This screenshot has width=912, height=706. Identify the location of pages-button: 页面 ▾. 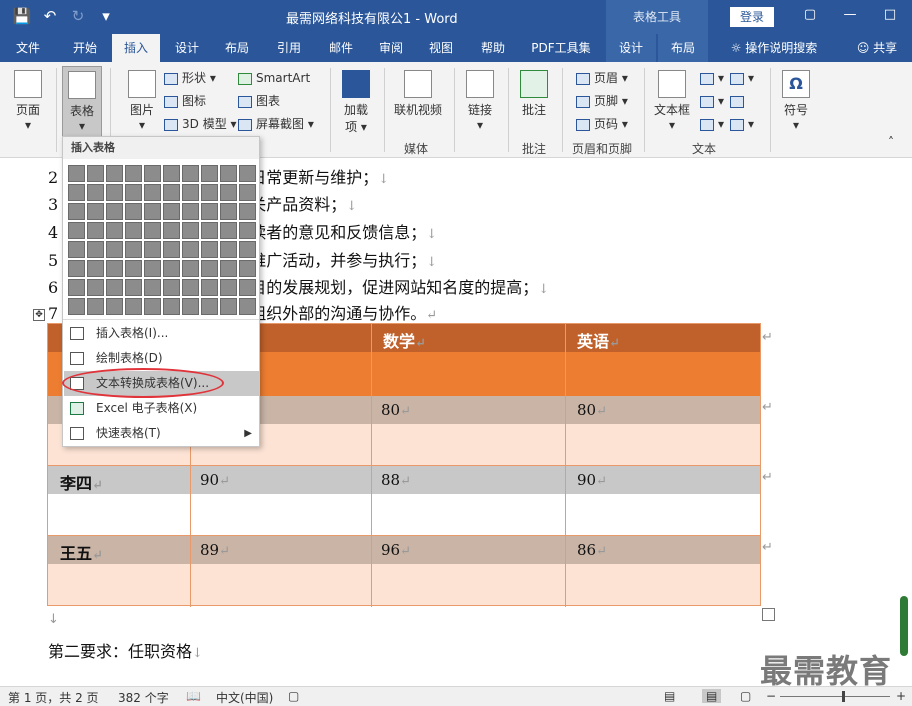
(28, 101).